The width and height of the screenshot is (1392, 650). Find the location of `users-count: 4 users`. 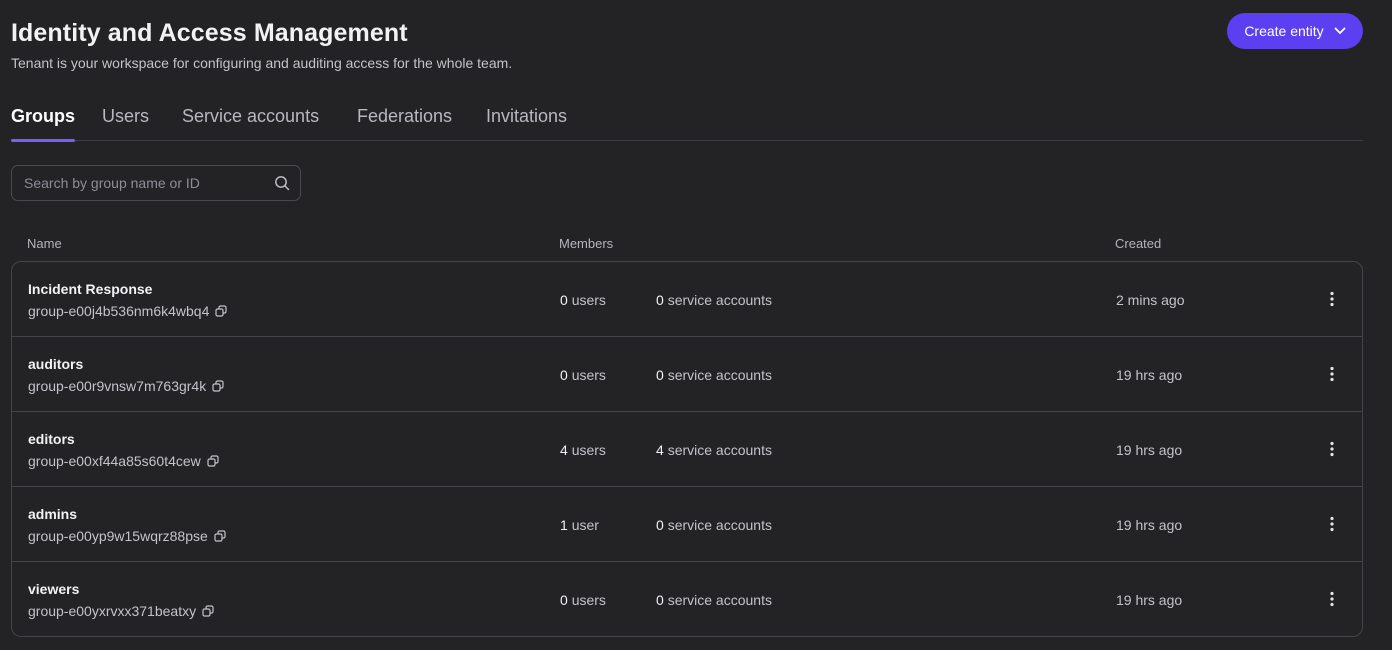

users-count: 4 users is located at coordinates (583, 450).